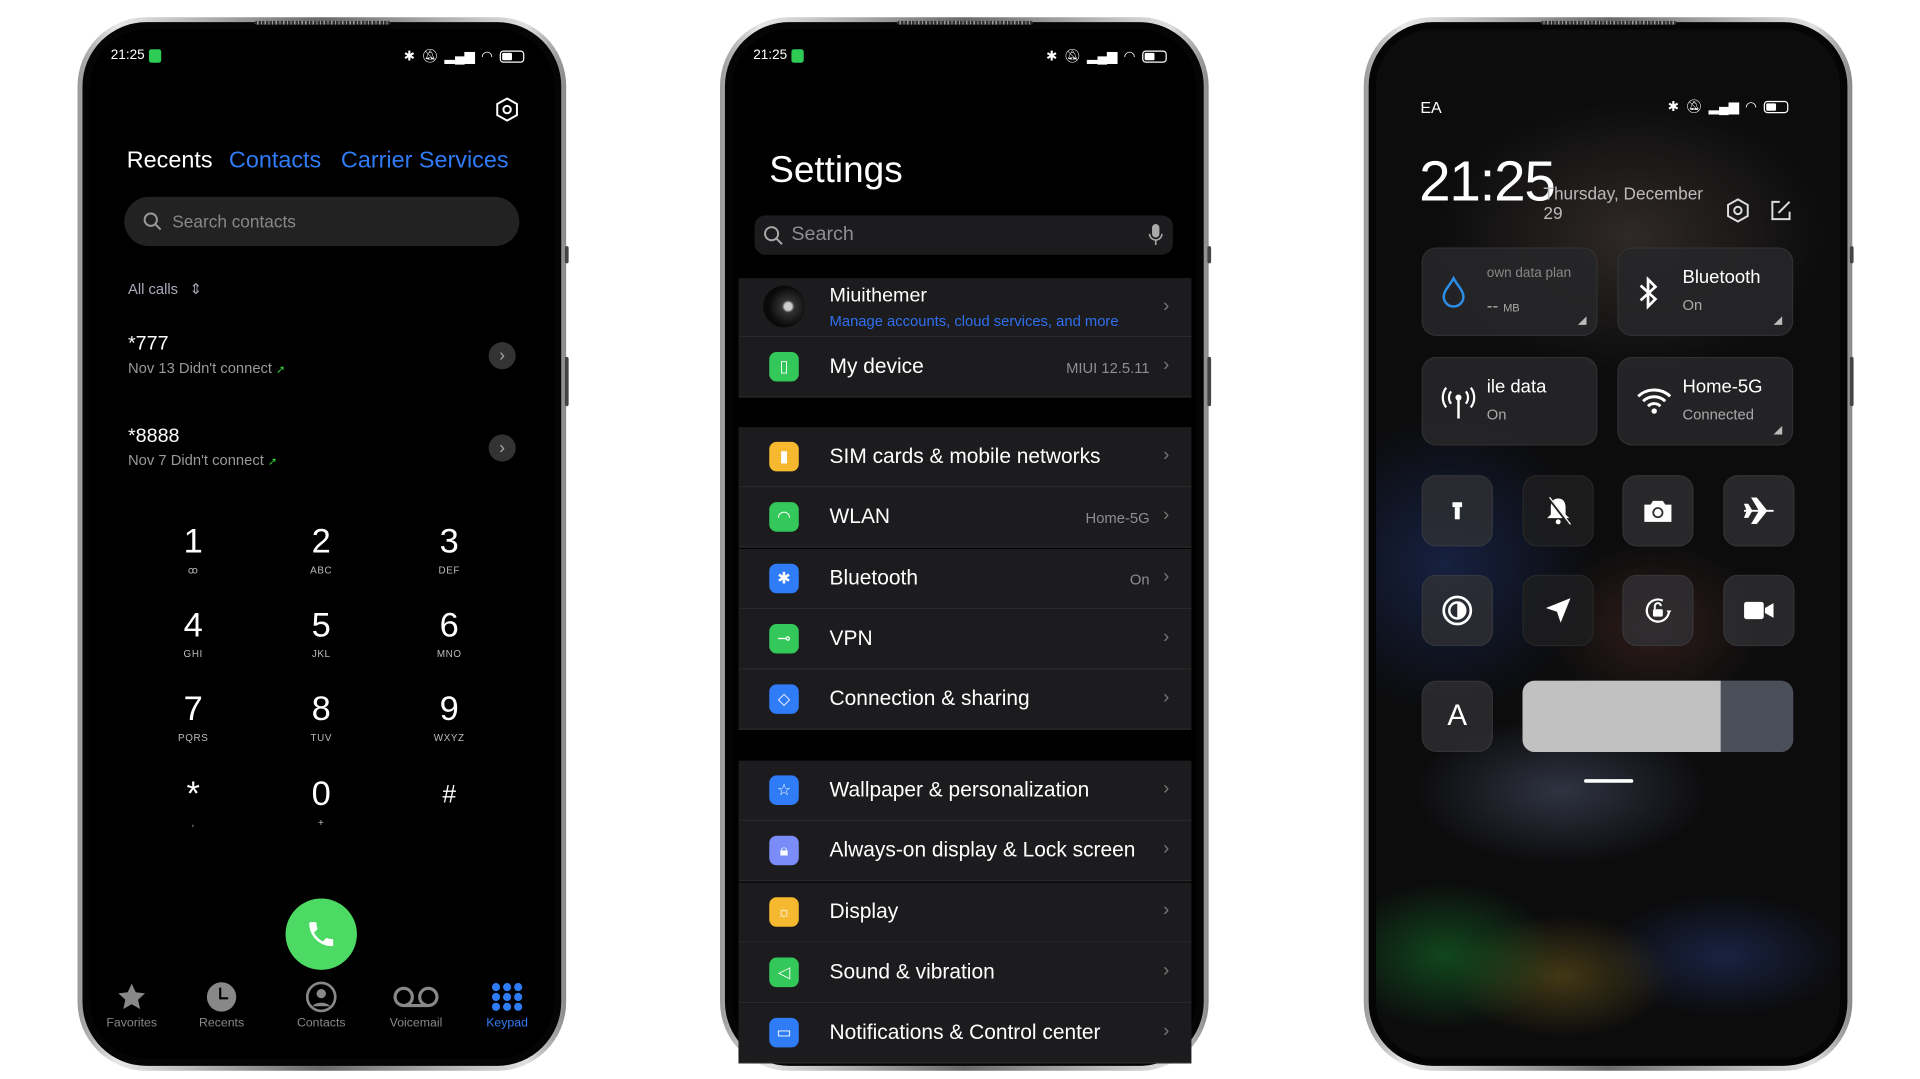  Describe the element at coordinates (1609, 781) in the screenshot. I see `drag-handle` at that location.